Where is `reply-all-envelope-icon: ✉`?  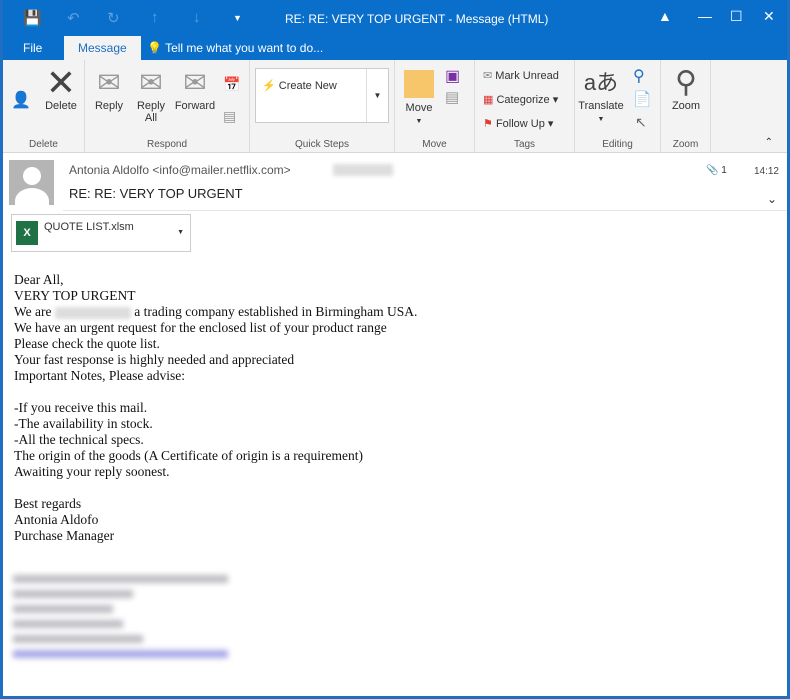 reply-all-envelope-icon: ✉ is located at coordinates (151, 82).